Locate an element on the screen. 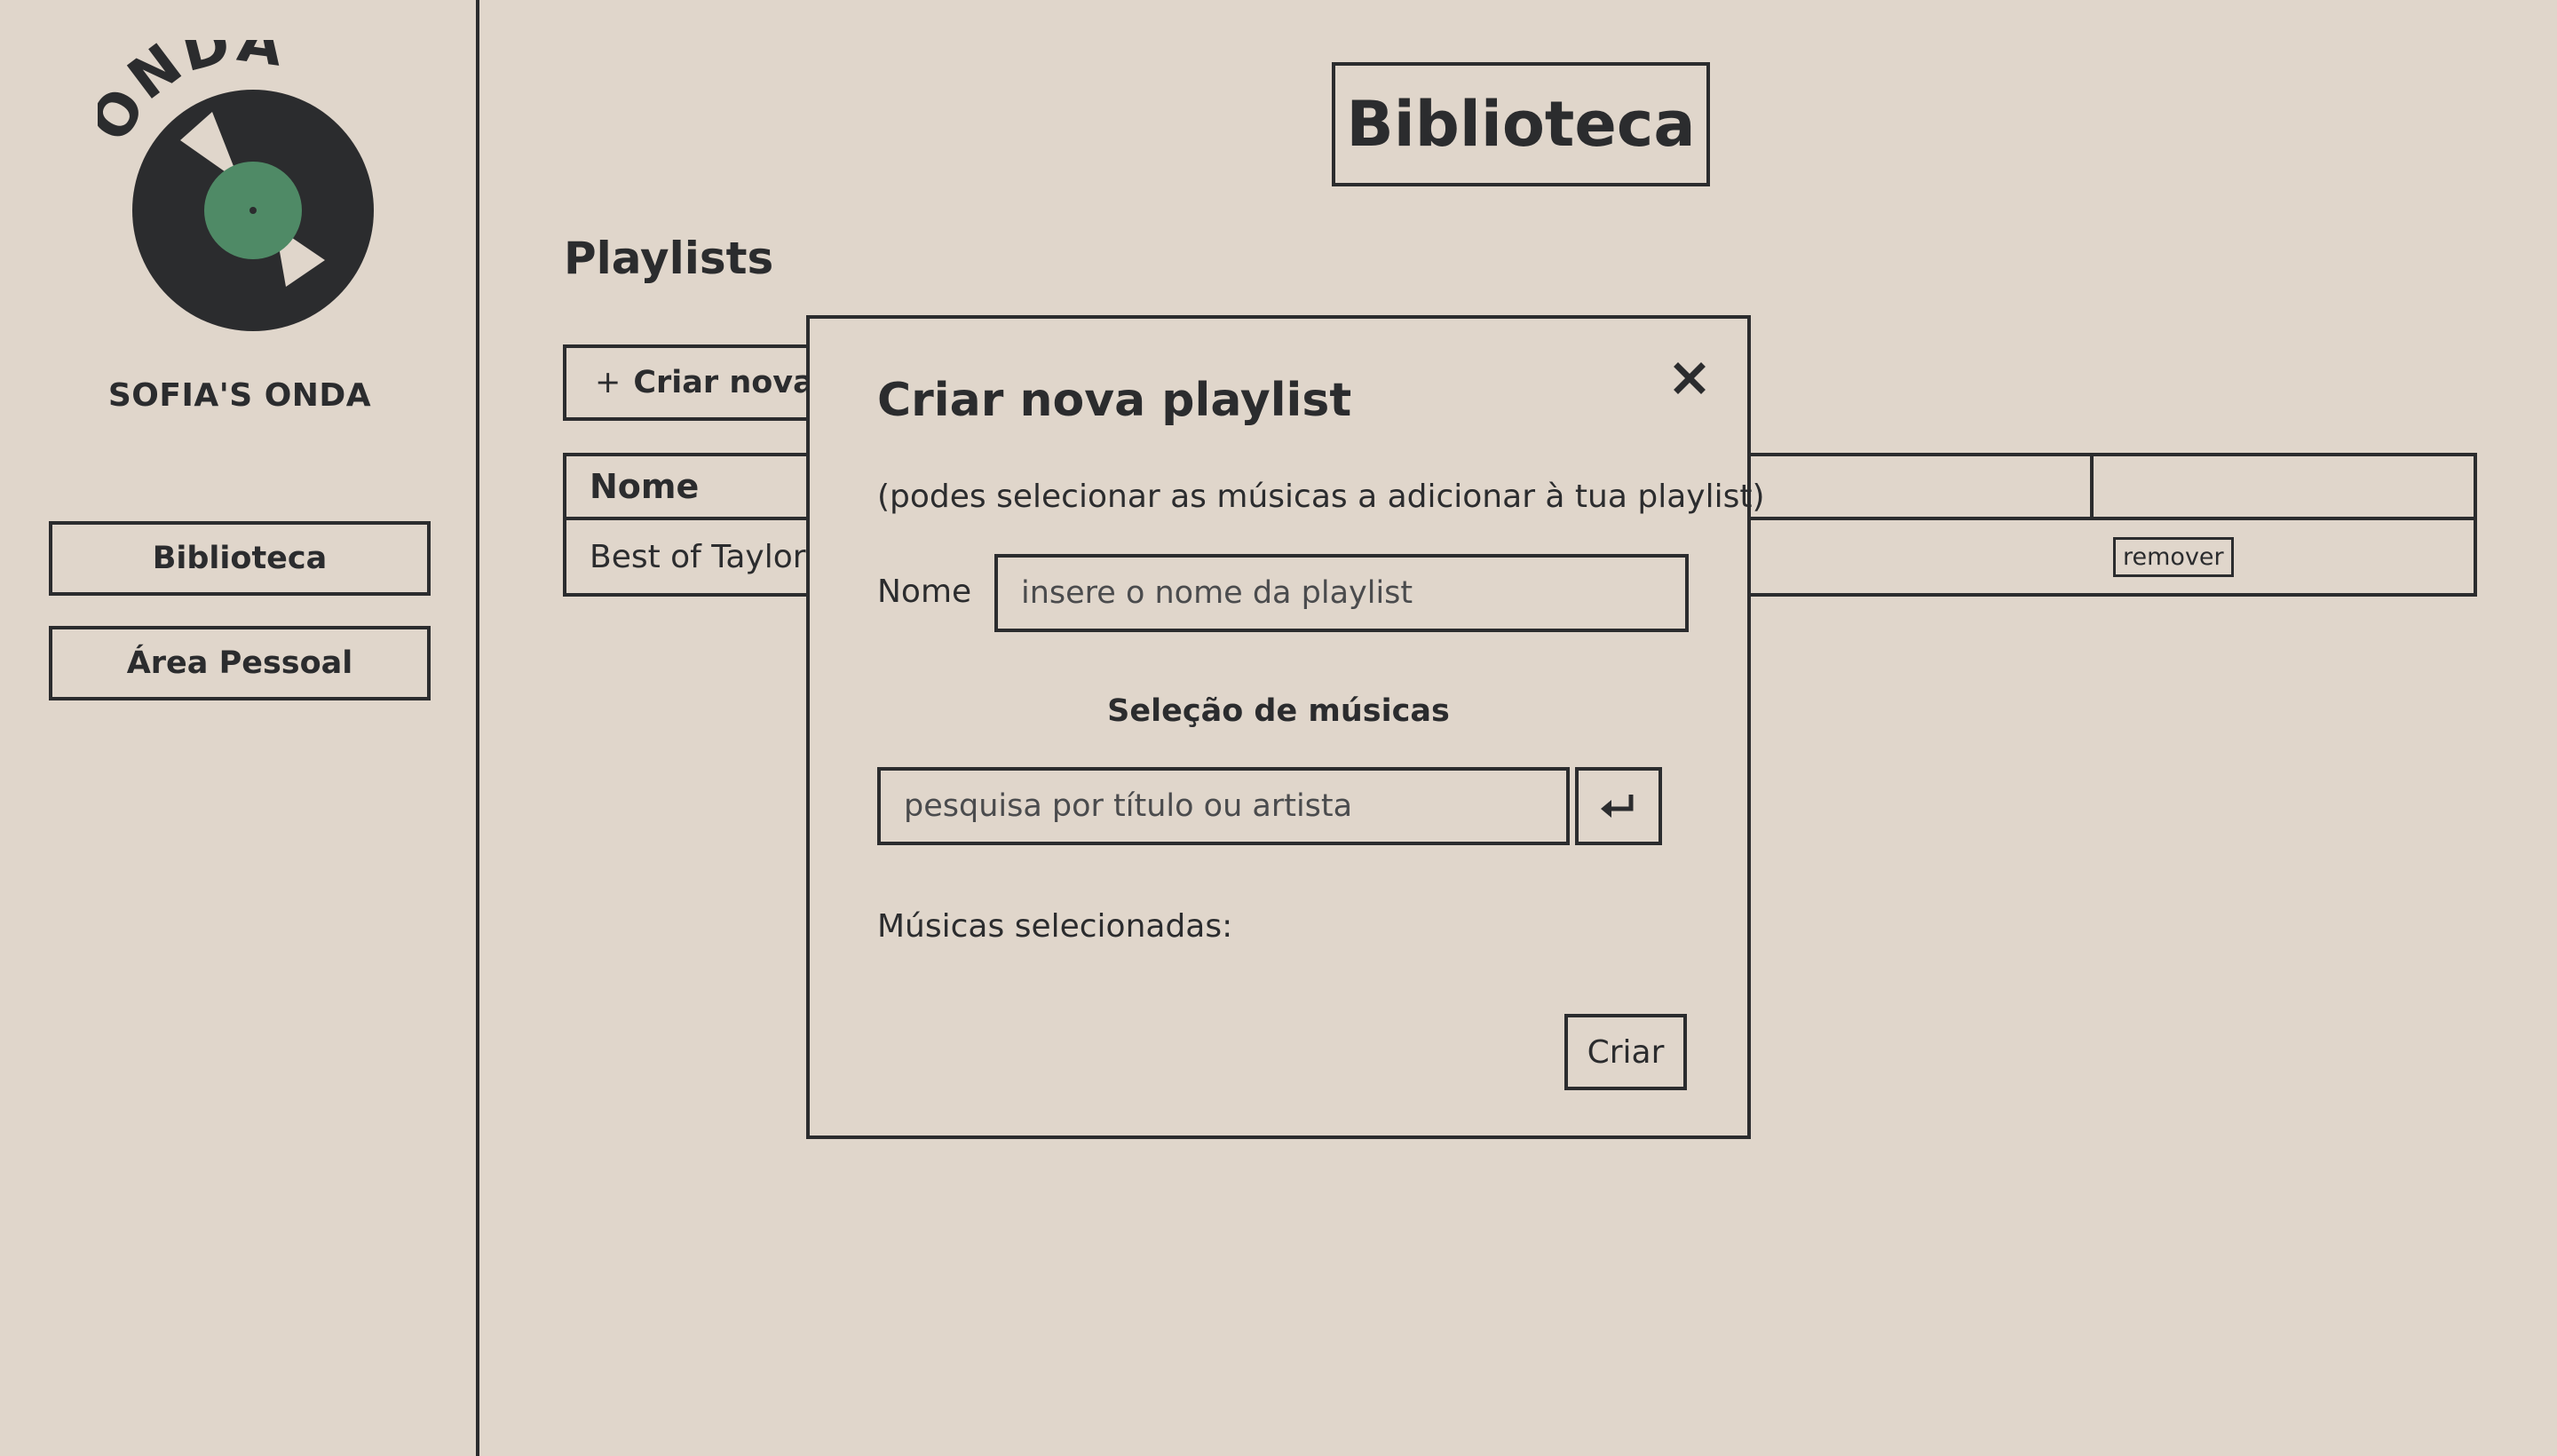 The image size is (2557, 1456). enter-icon is located at coordinates (1617, 806).